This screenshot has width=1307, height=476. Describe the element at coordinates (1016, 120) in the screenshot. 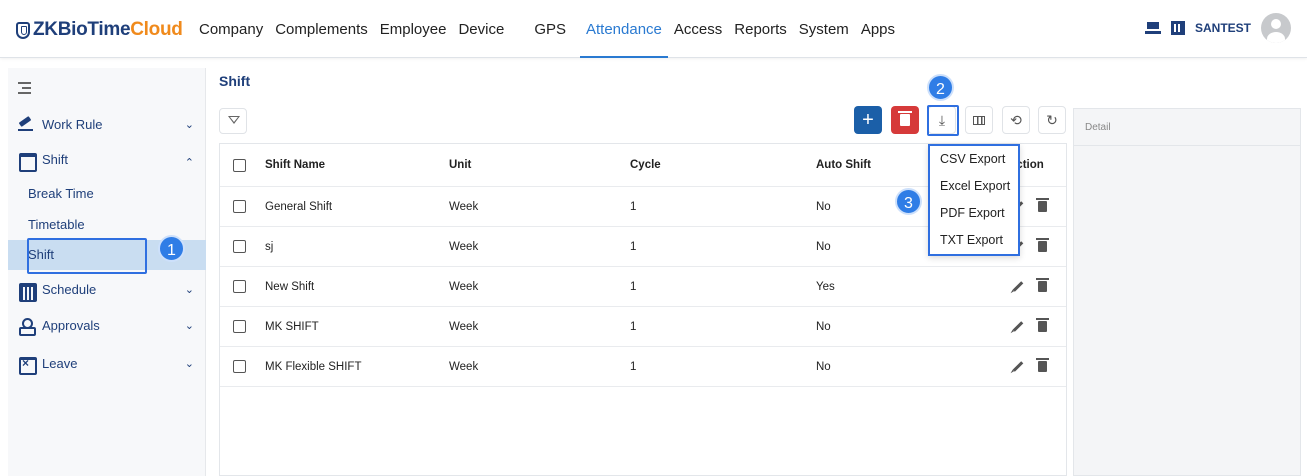

I see `history-button: ⟲` at that location.